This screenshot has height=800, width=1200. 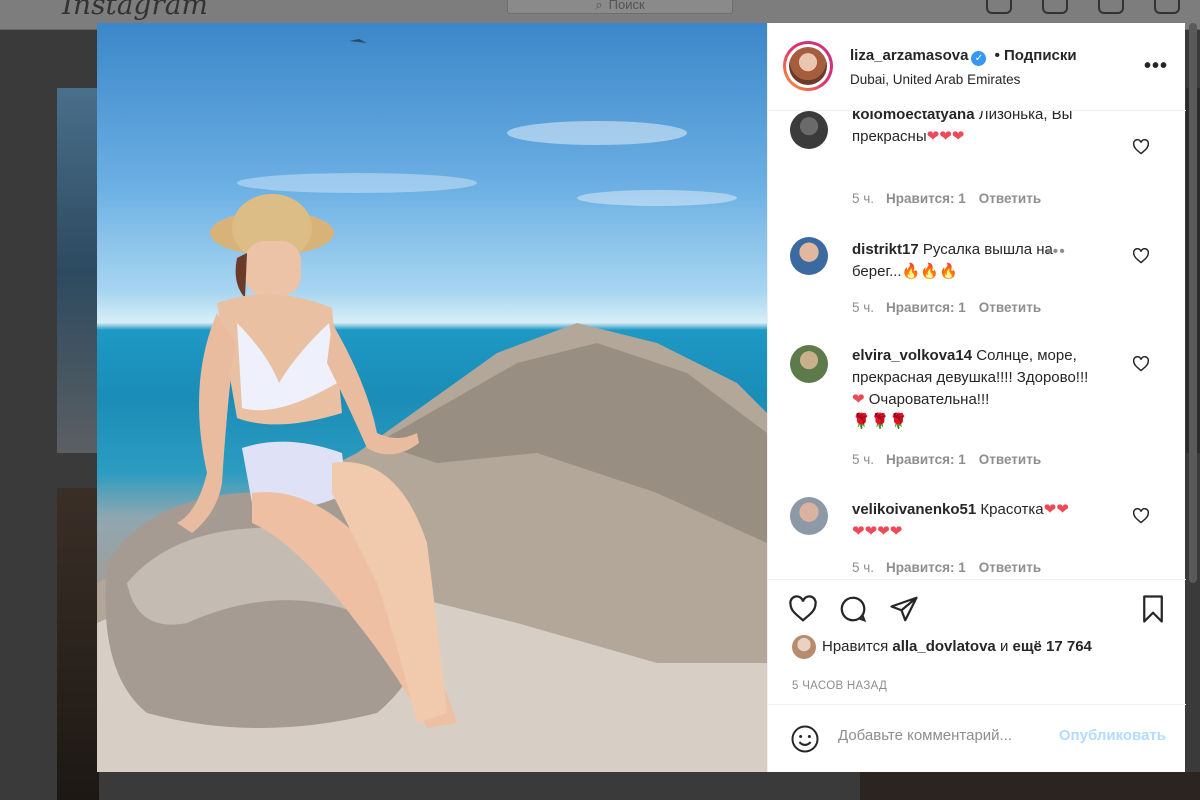 What do you see at coordinates (1167, 7) in the screenshot?
I see `activity-icon` at bounding box center [1167, 7].